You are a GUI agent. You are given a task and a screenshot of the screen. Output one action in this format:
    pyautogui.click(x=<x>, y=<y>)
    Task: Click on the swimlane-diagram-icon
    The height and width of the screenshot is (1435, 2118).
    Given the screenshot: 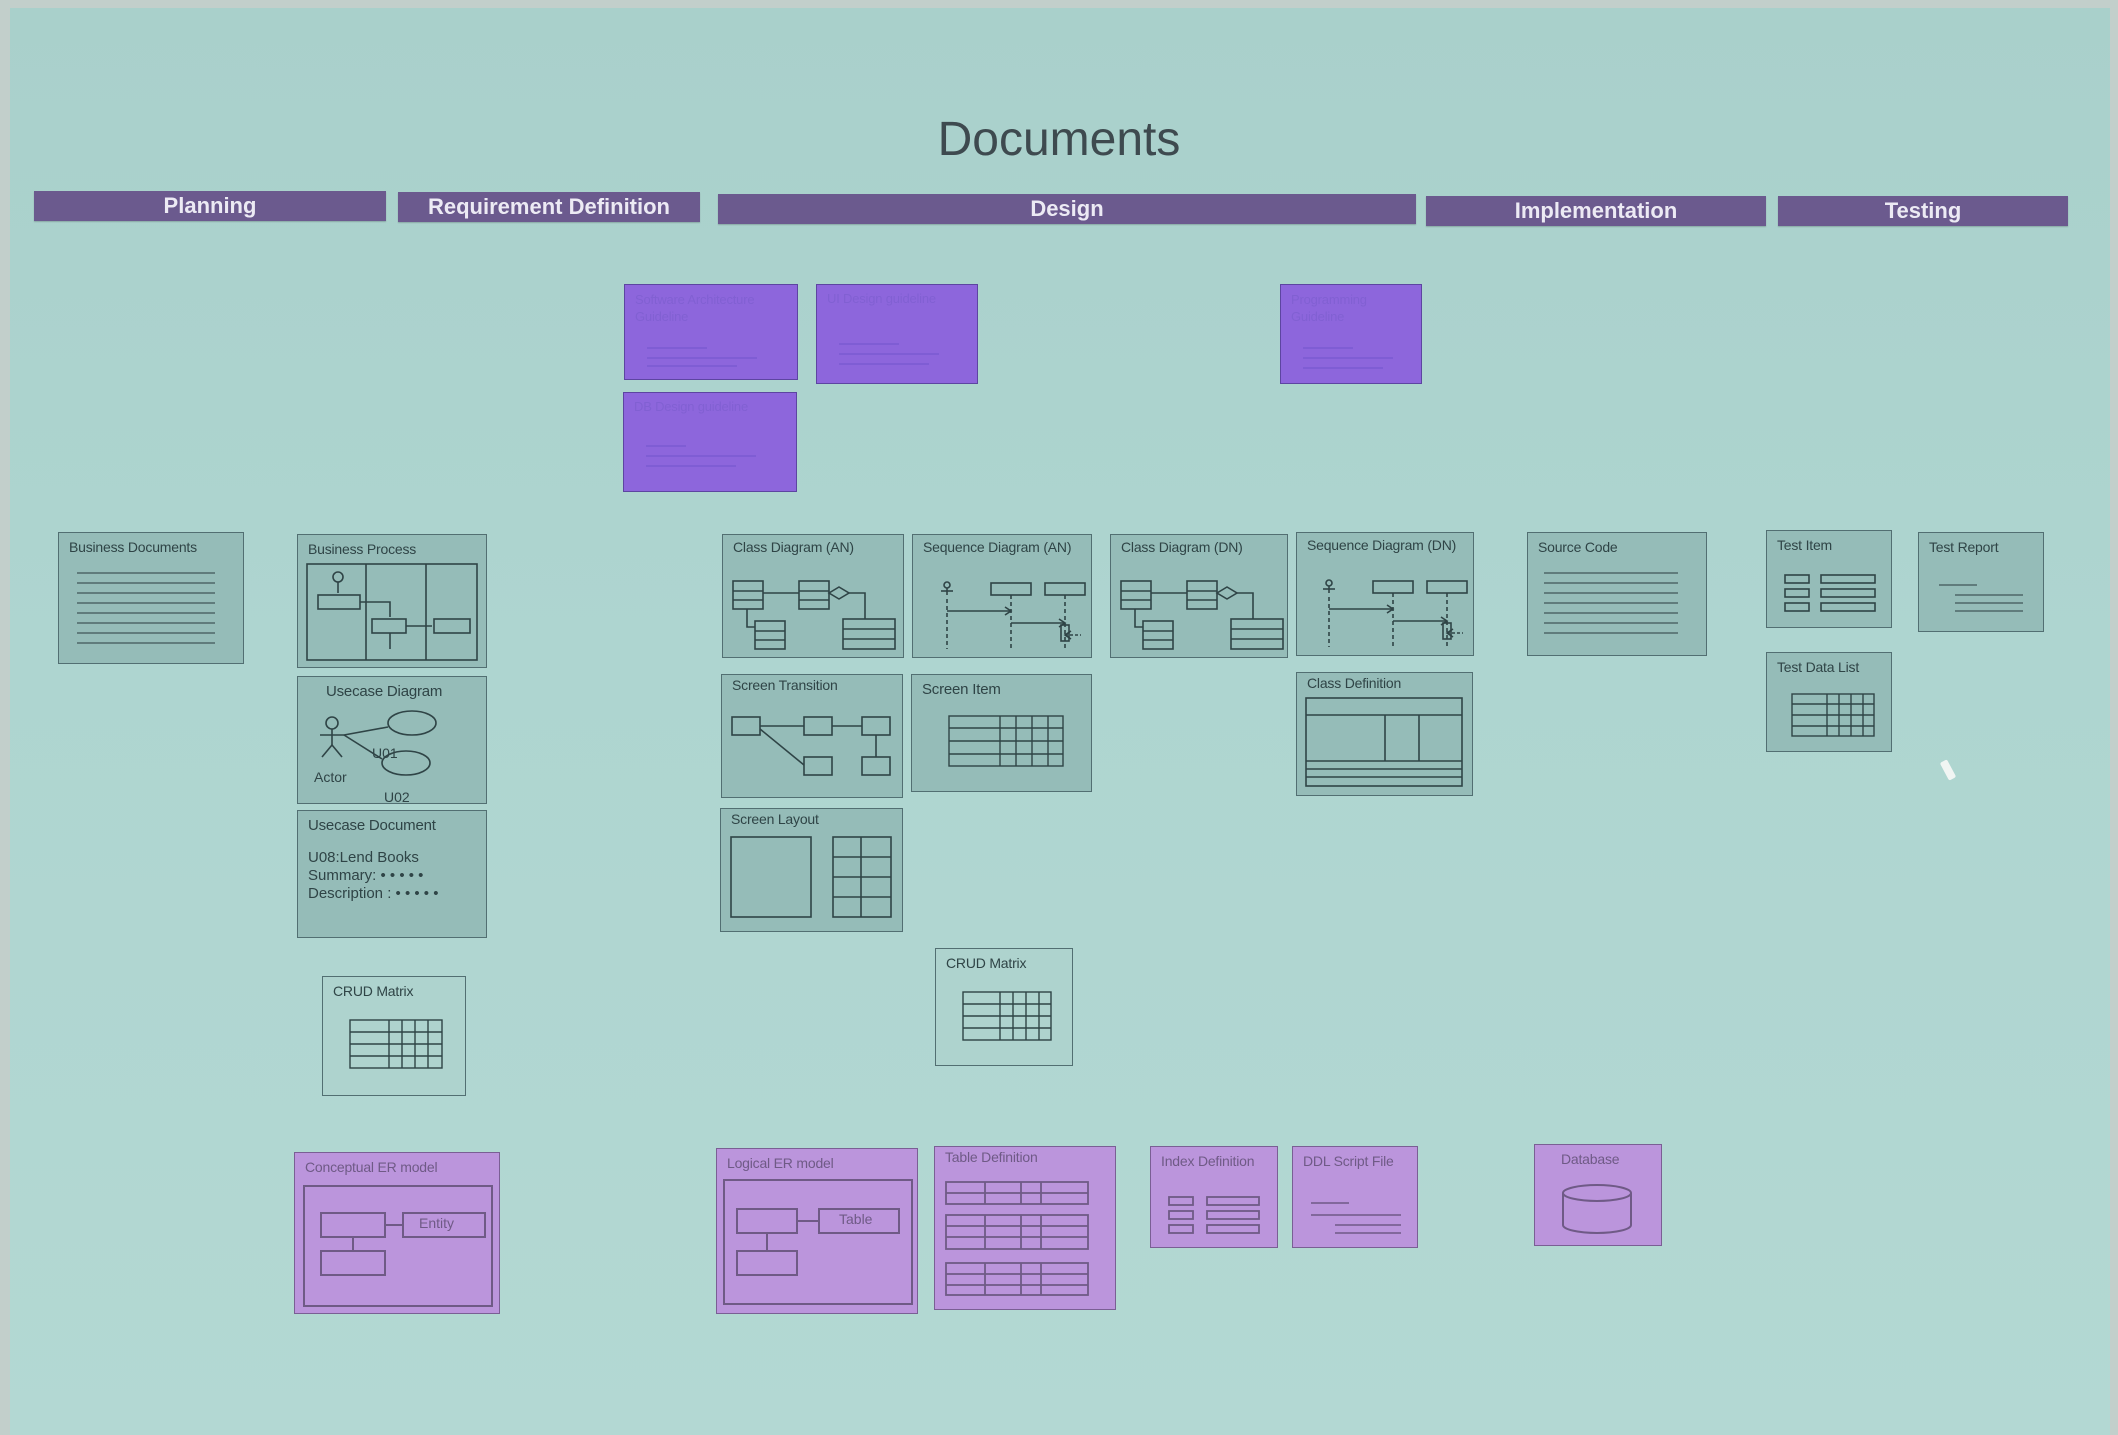 What is the action you would take?
    pyautogui.click(x=392, y=612)
    